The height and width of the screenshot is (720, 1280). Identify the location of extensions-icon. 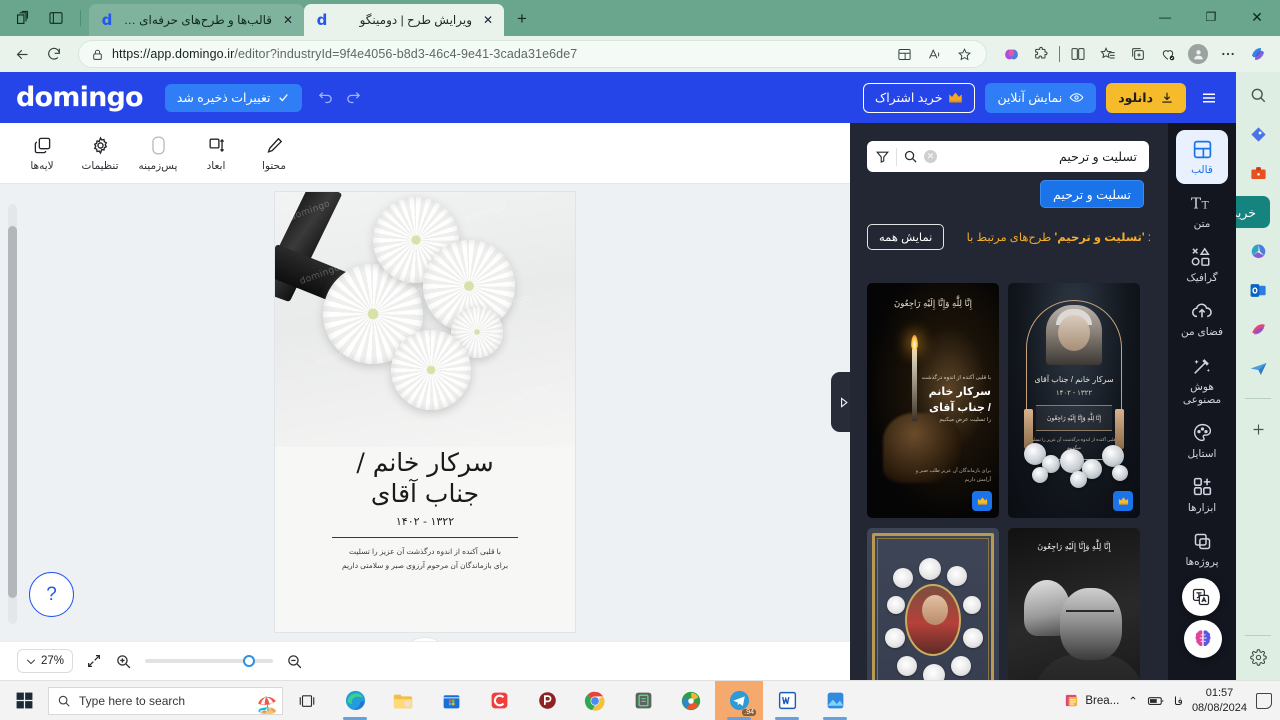
(1041, 54).